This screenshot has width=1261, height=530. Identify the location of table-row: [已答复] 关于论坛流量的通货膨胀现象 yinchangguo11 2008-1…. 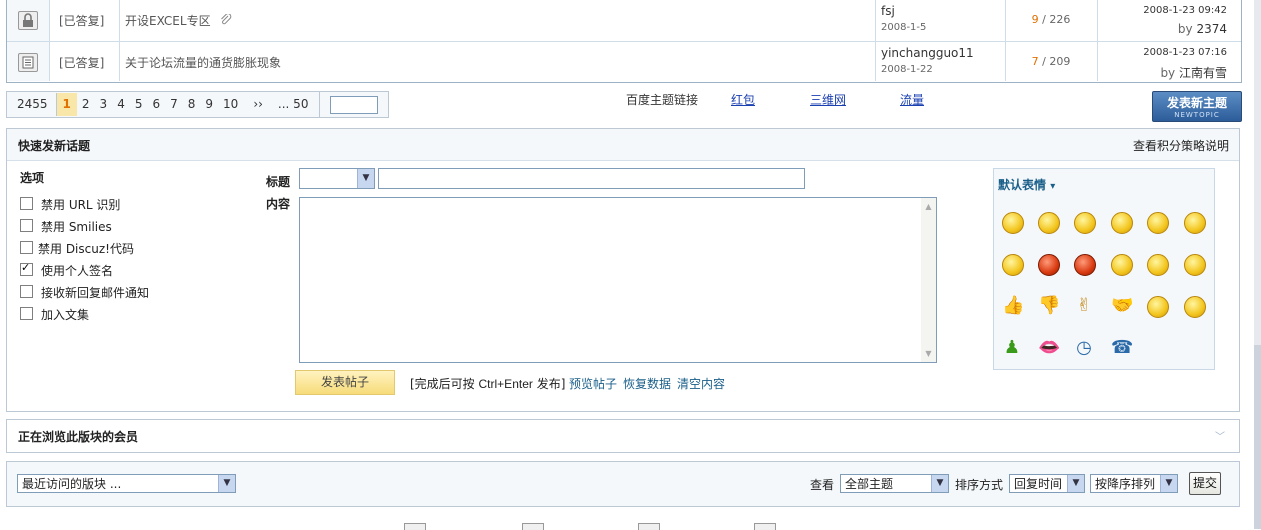
(624, 61).